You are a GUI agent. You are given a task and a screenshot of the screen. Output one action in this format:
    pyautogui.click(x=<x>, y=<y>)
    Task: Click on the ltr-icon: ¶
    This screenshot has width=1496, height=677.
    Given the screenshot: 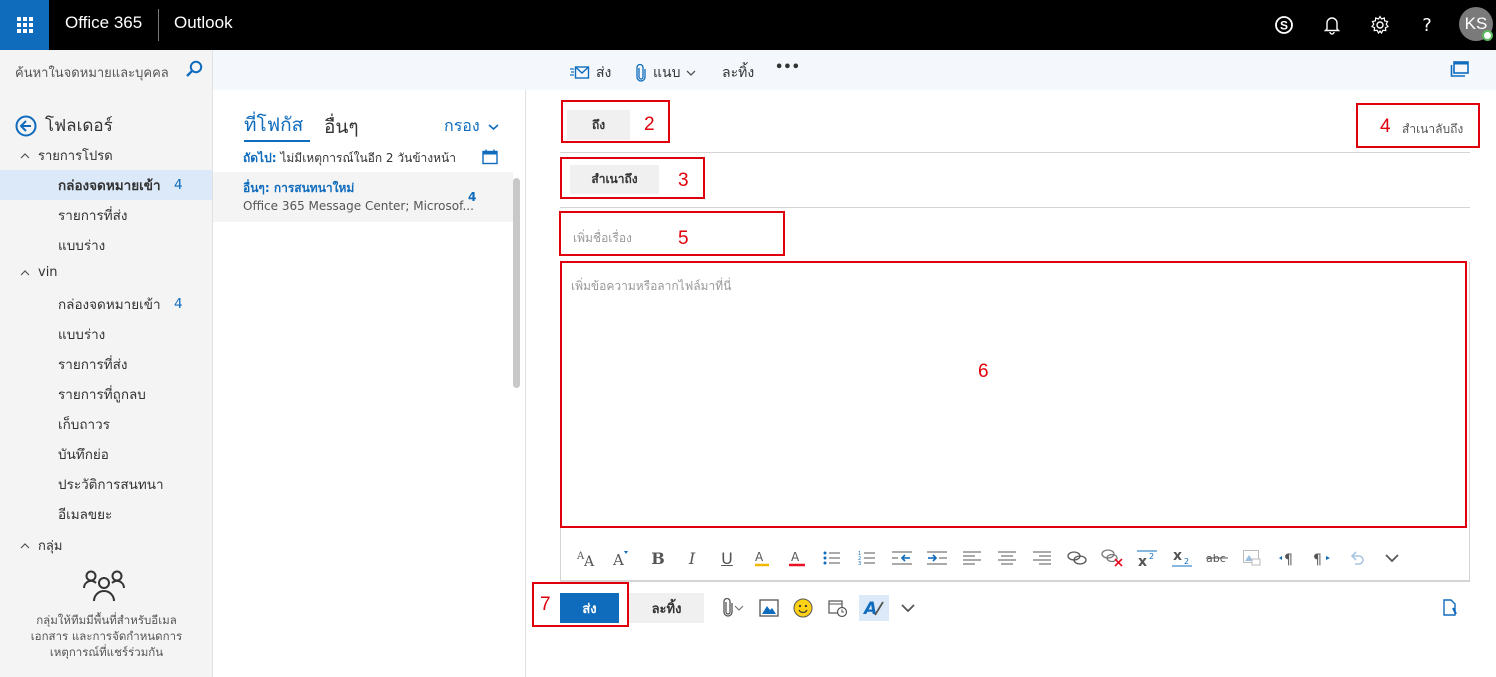 What is the action you would take?
    pyautogui.click(x=1287, y=558)
    